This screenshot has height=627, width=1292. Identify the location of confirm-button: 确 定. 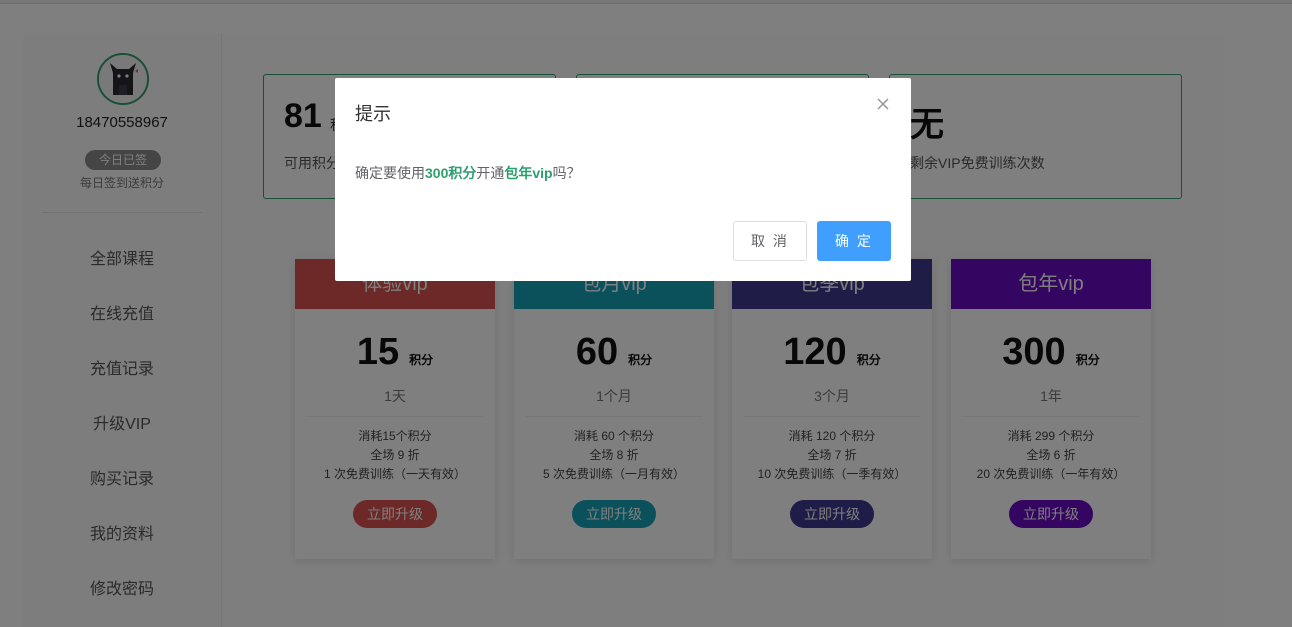
(854, 241).